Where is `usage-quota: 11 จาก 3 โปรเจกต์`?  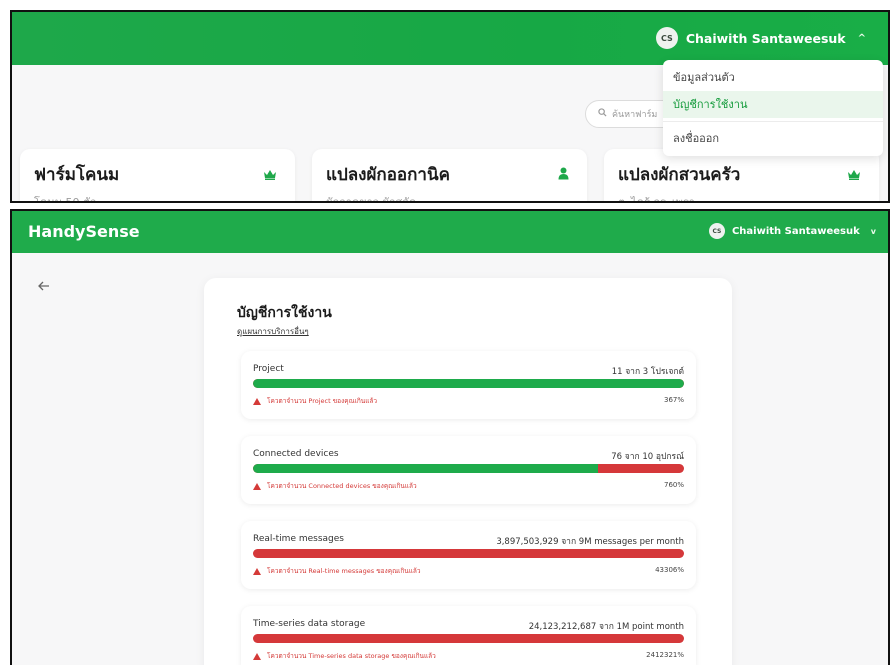 usage-quota: 11 จาก 3 โปรเจกต์ is located at coordinates (647, 372).